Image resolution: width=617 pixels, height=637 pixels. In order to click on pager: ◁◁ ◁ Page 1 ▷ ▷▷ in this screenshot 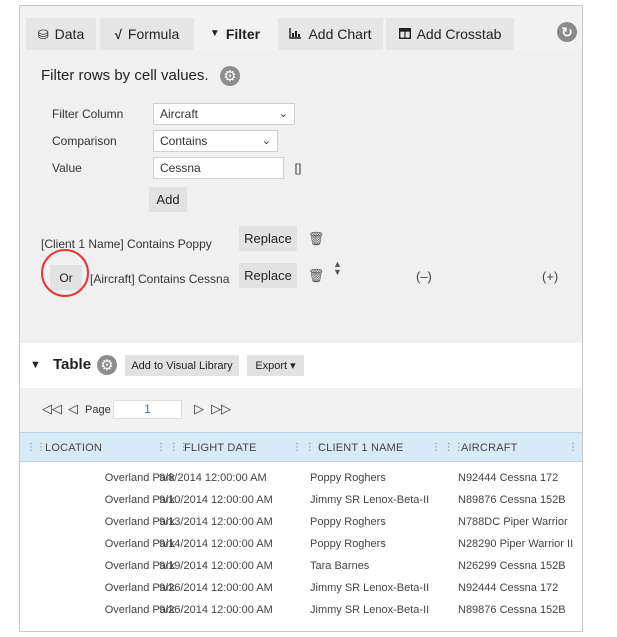, I will do `click(301, 410)`.